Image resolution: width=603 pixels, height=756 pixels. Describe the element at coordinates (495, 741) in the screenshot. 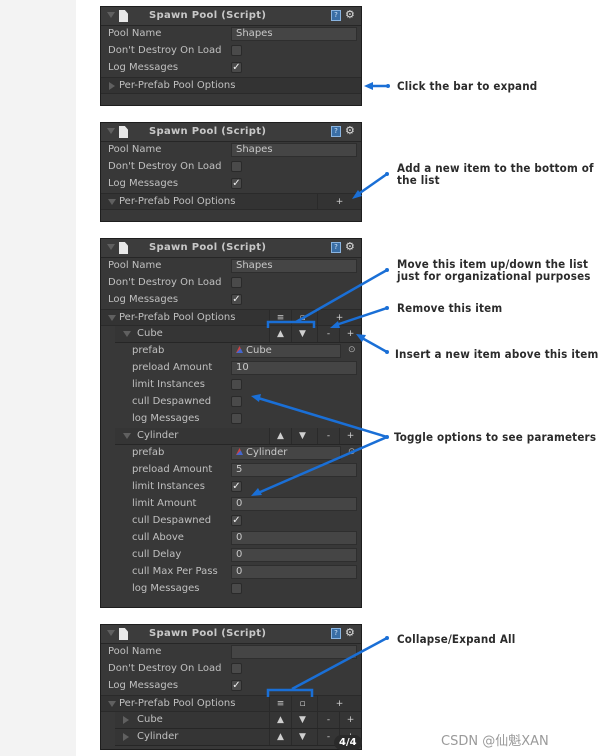

I see `watermark: CSDN @仙魁XAN` at that location.